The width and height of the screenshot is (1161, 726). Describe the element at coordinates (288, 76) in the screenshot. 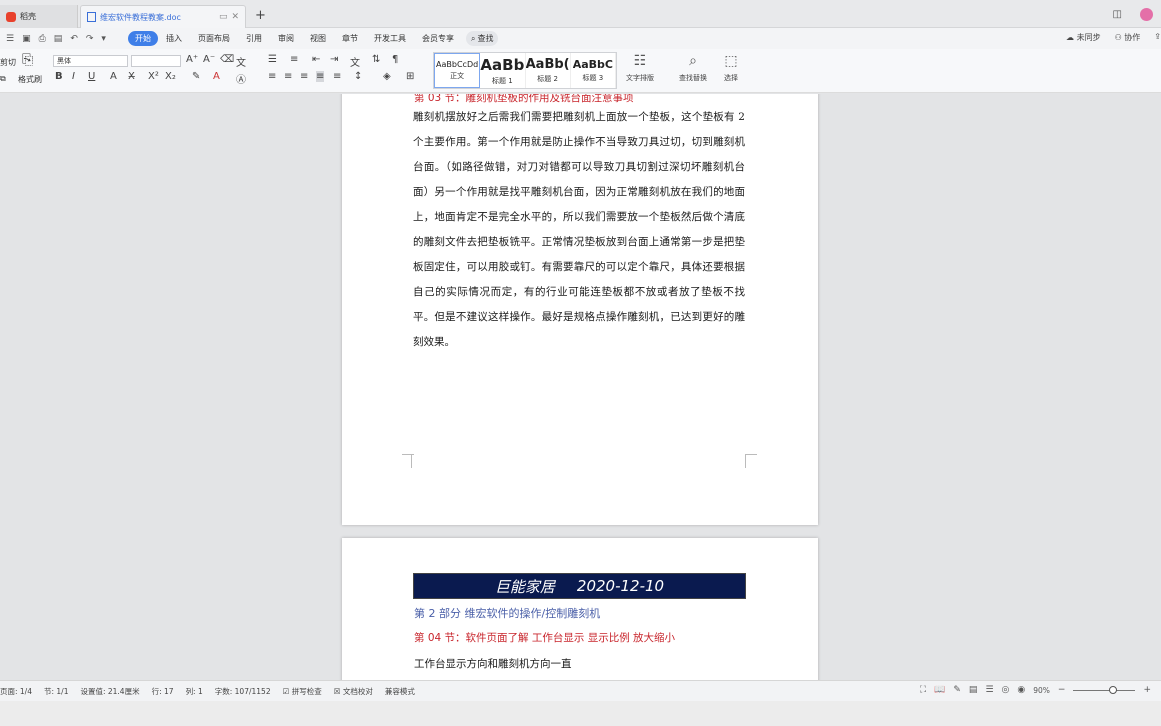

I see `align-center-icon: ≡` at that location.